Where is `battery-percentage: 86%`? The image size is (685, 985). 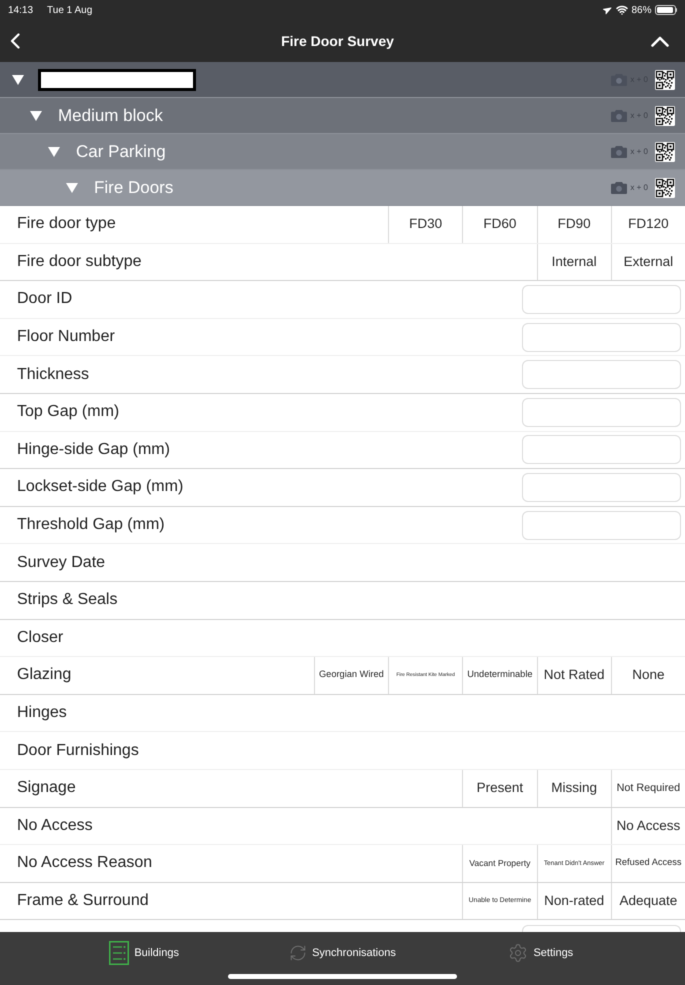
battery-percentage: 86% is located at coordinates (641, 11).